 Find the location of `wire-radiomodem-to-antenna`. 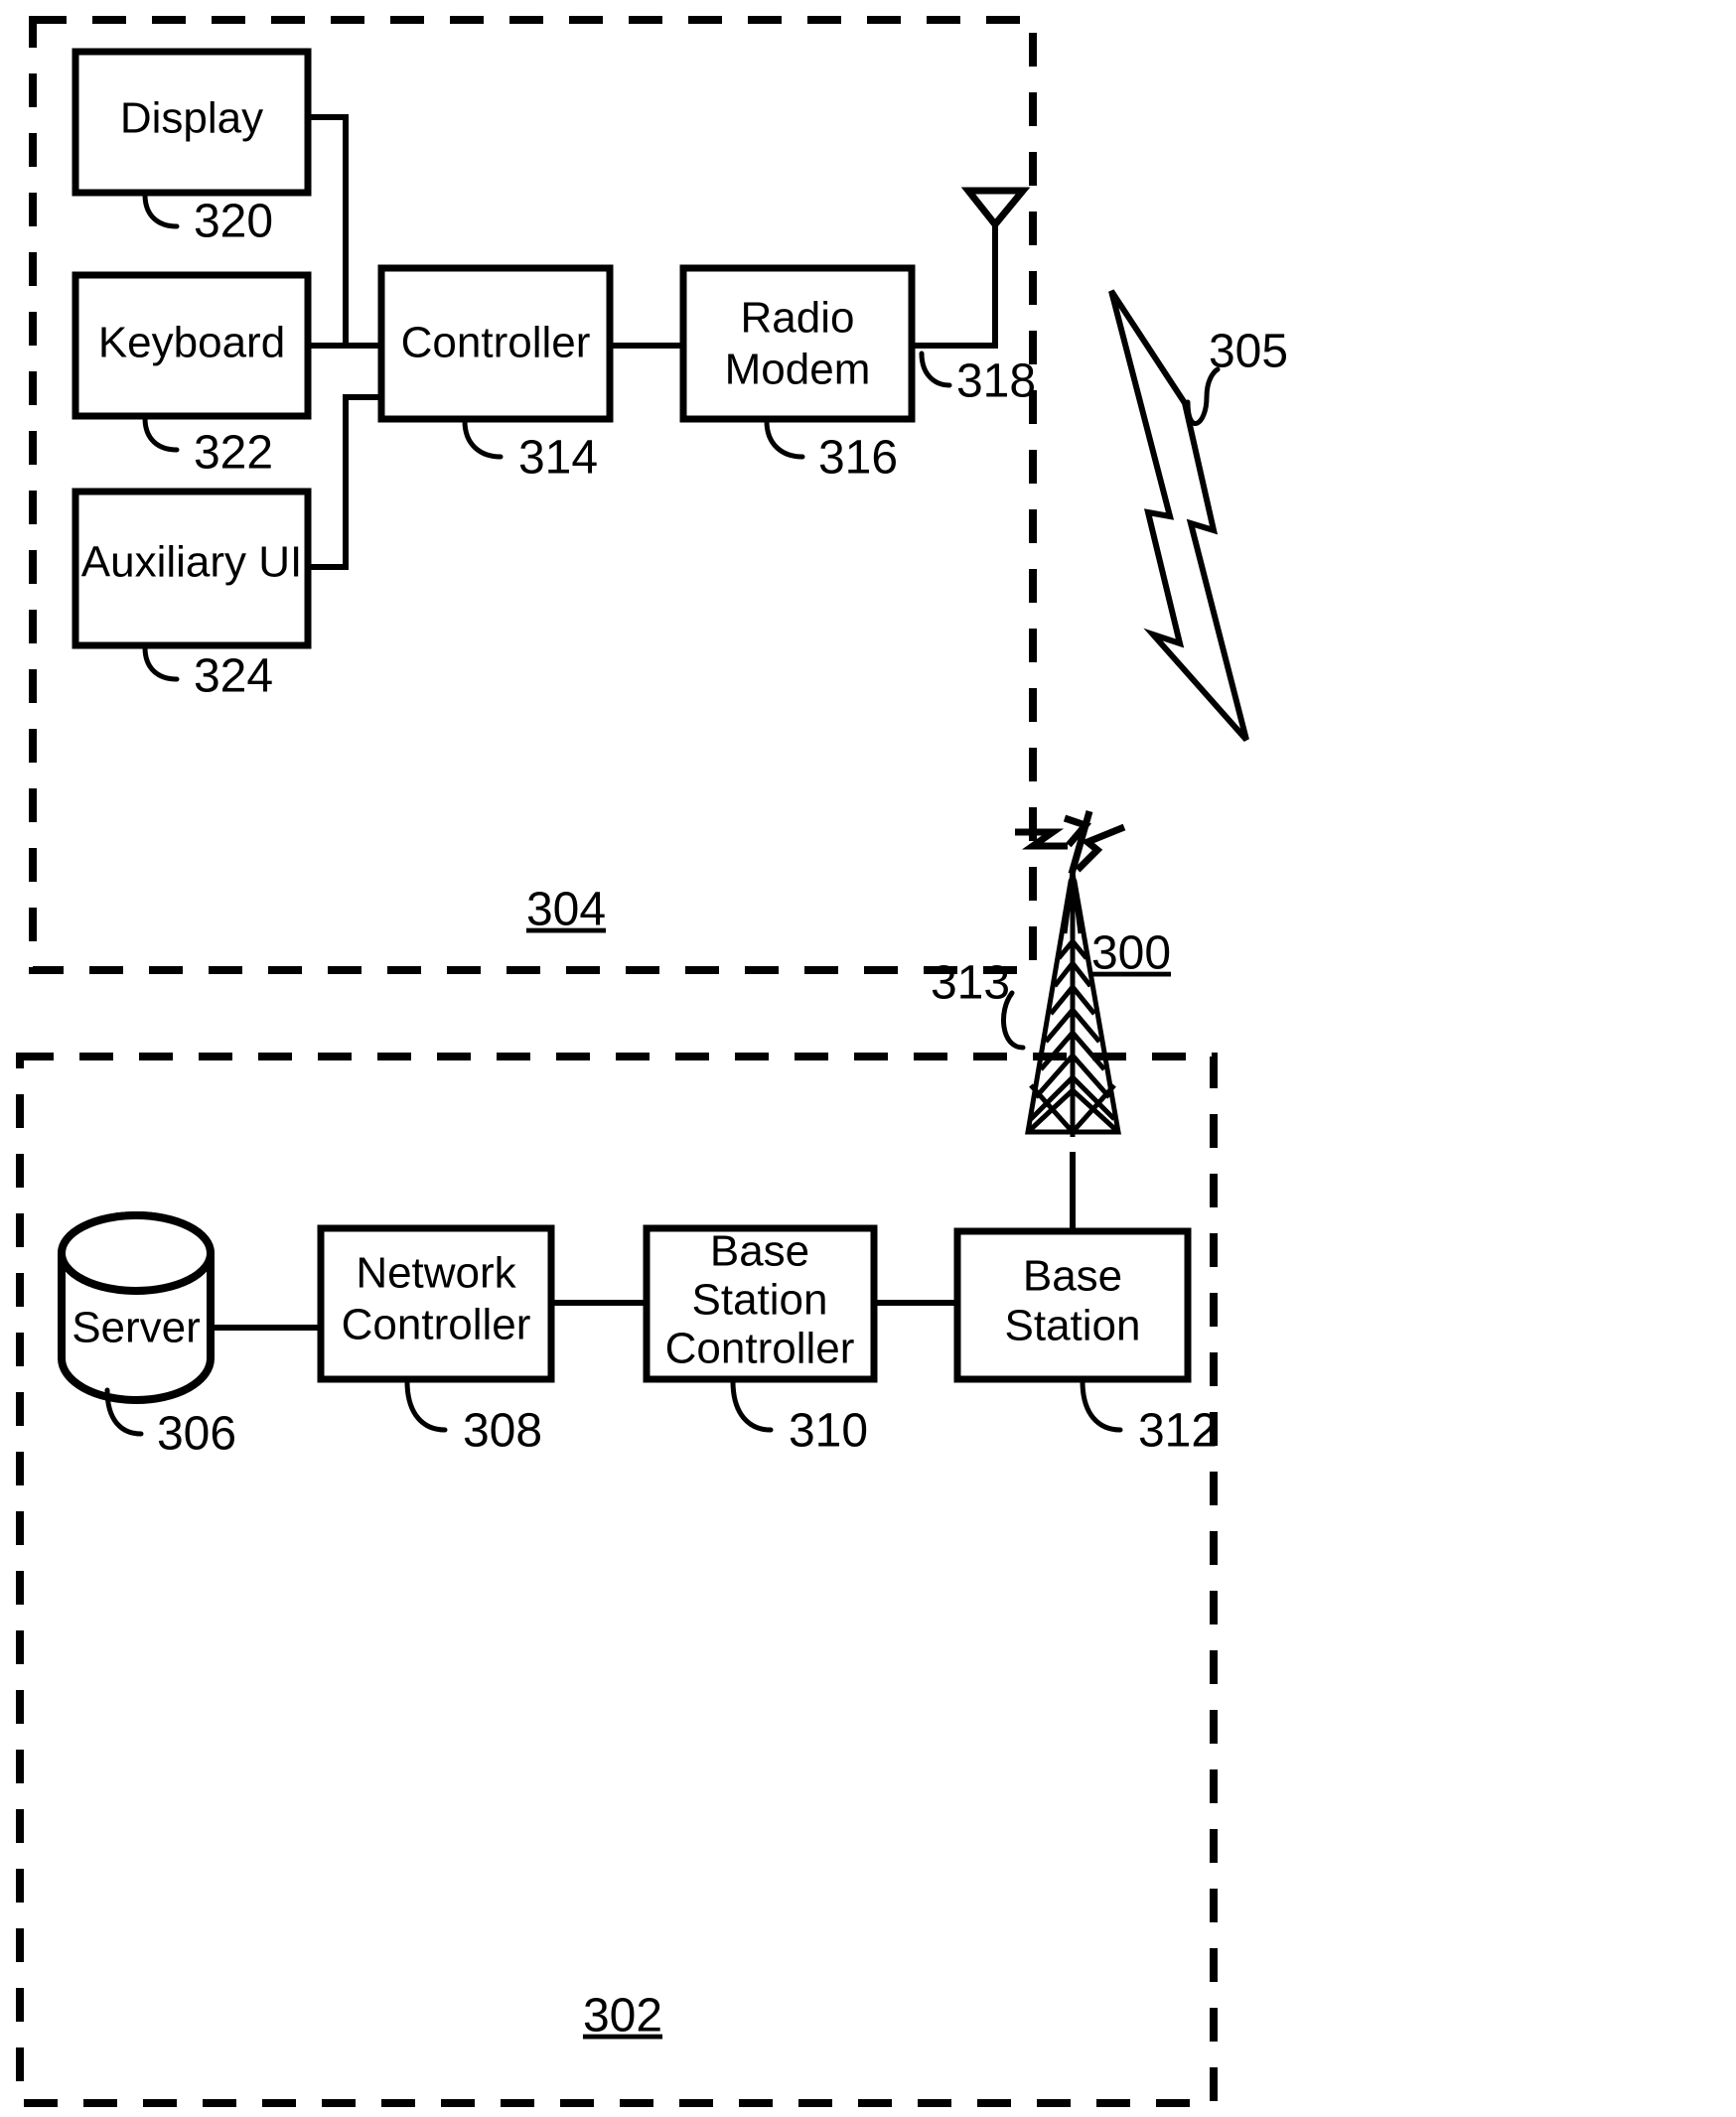

wire-radiomodem-to-antenna is located at coordinates (955, 285).